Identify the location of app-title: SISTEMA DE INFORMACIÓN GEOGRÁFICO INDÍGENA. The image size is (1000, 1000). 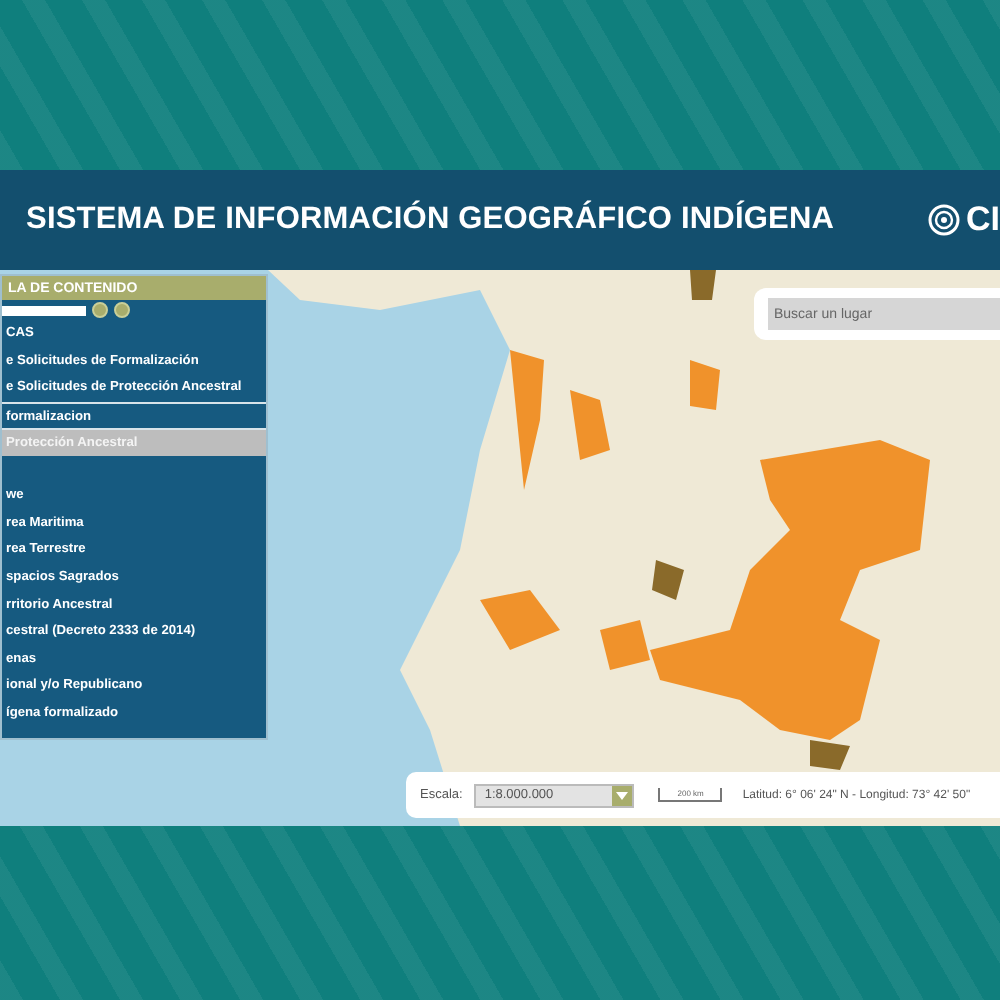
(430, 220).